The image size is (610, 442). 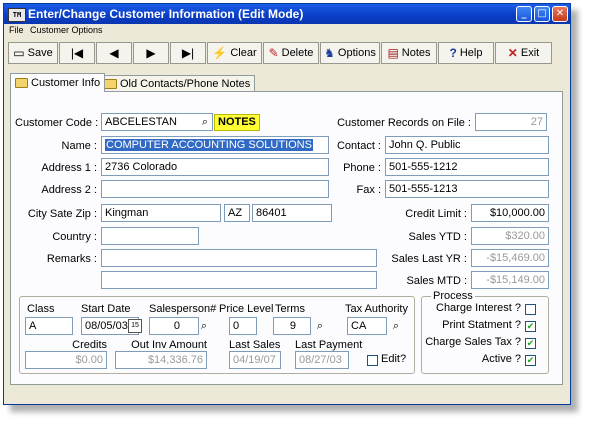 What do you see at coordinates (66, 30) in the screenshot?
I see `menu-customer-options: Customer Options` at bounding box center [66, 30].